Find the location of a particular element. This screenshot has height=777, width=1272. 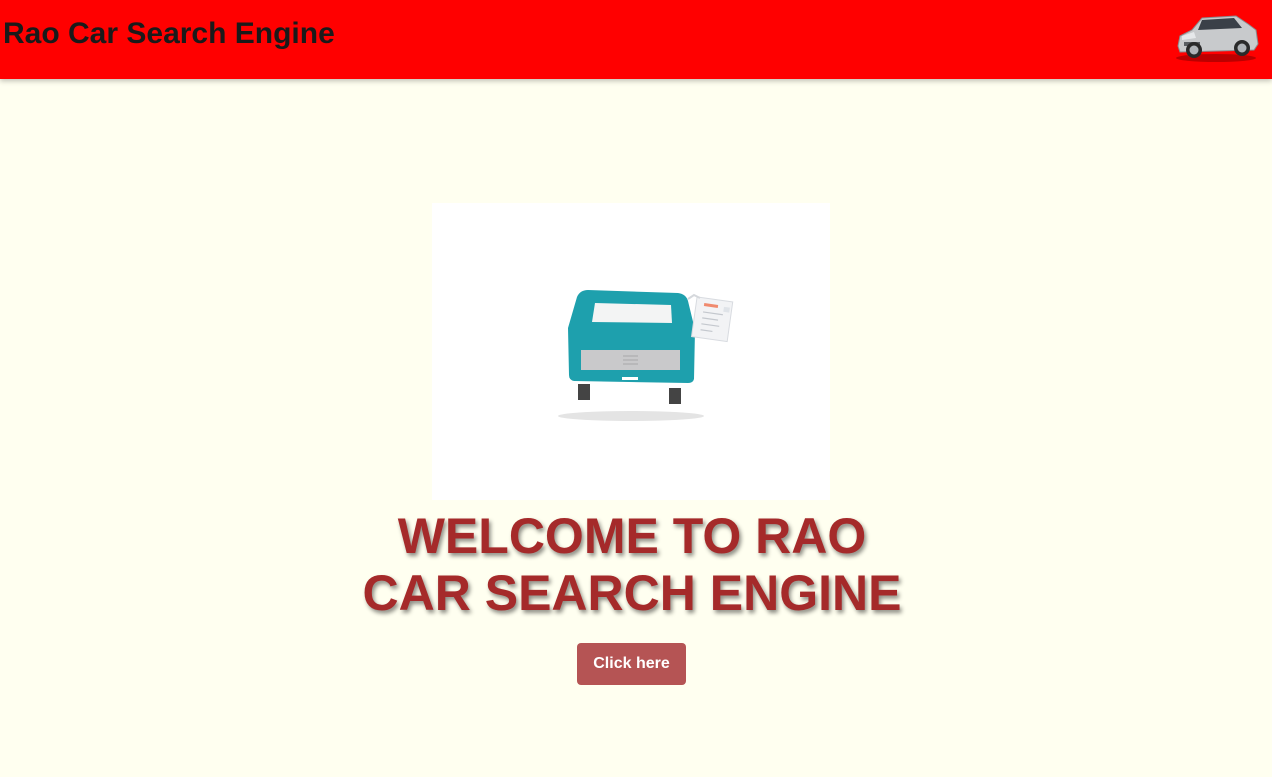

click-here-button: Click here is located at coordinates (631, 664).